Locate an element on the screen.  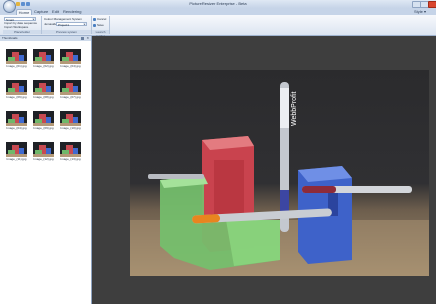
style-menu: Style ▾ is located at coordinates (420, 11).